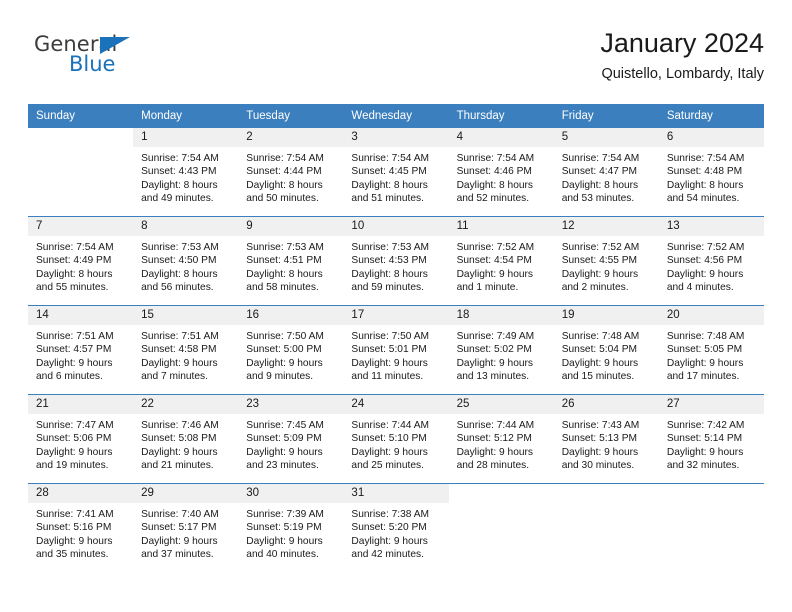 The image size is (792, 612). I want to click on sunset-text: Sunset: 5:13 PM, so click(599, 439).